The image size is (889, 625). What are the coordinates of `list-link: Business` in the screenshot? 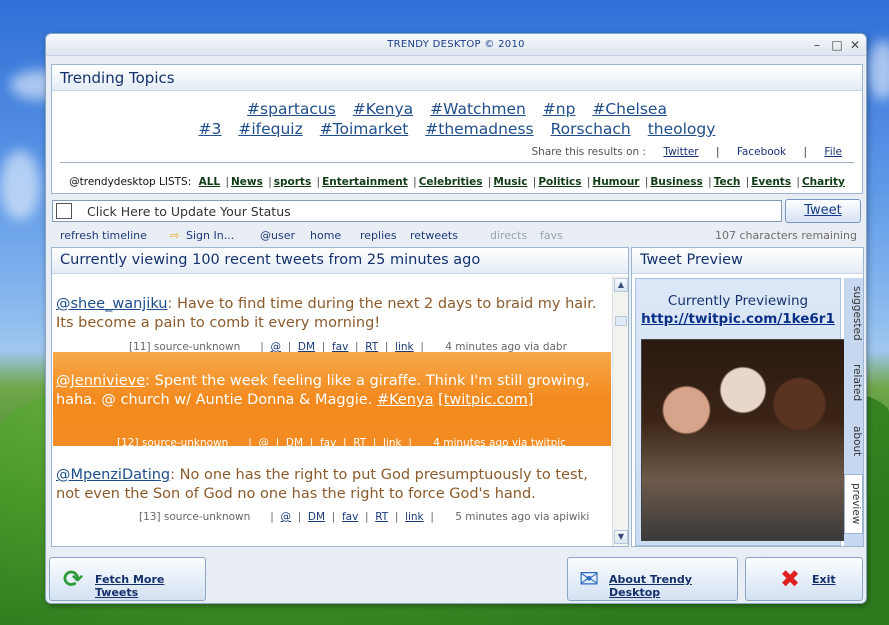 It's located at (676, 182).